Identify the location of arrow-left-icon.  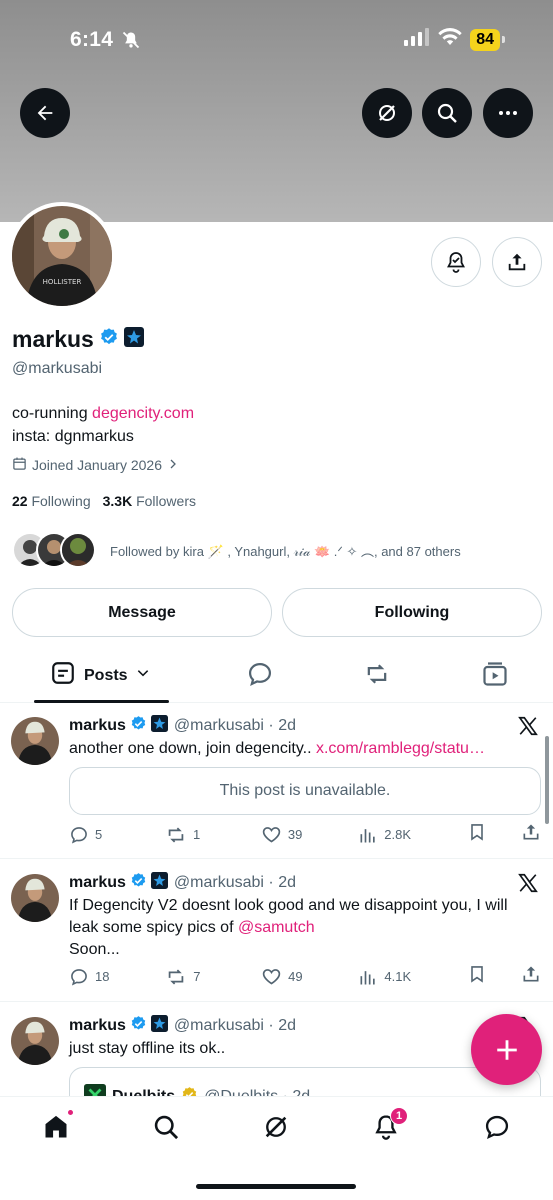
(45, 113).